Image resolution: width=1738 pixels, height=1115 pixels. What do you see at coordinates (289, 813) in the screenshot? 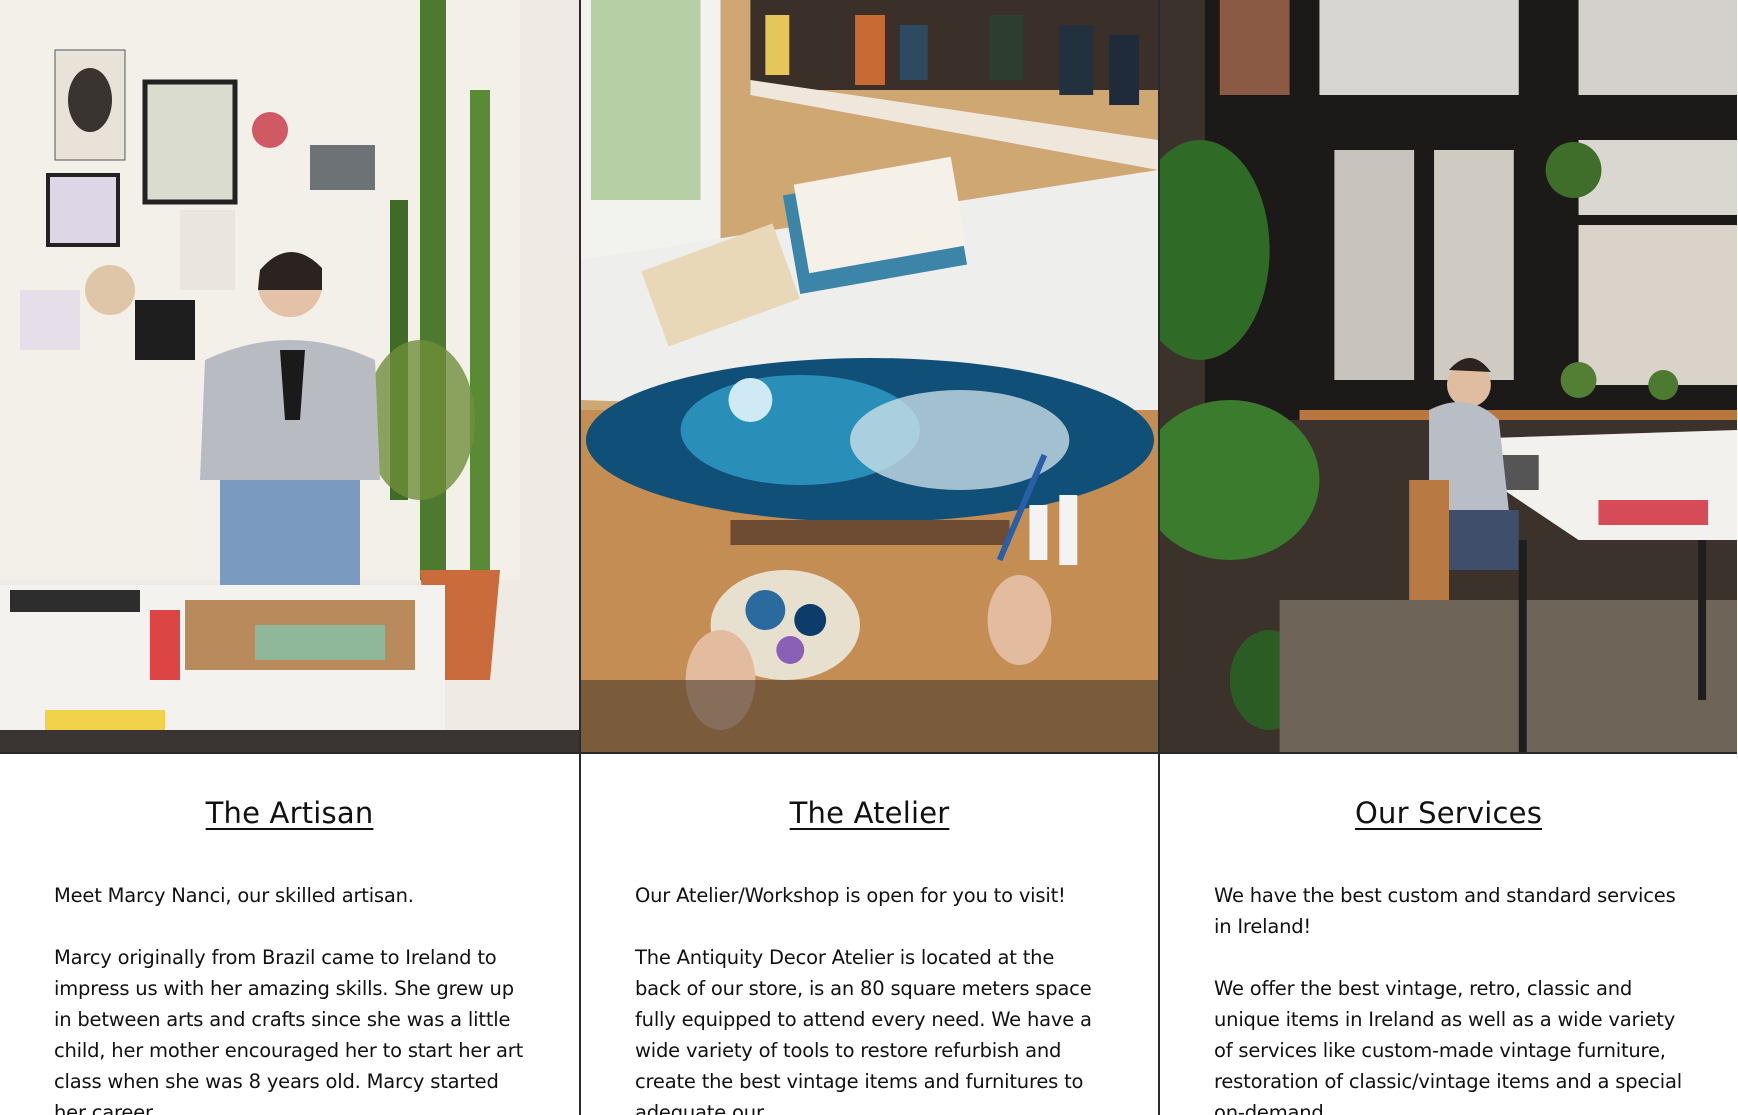
I see `artisan-heading: The Artisan` at bounding box center [289, 813].